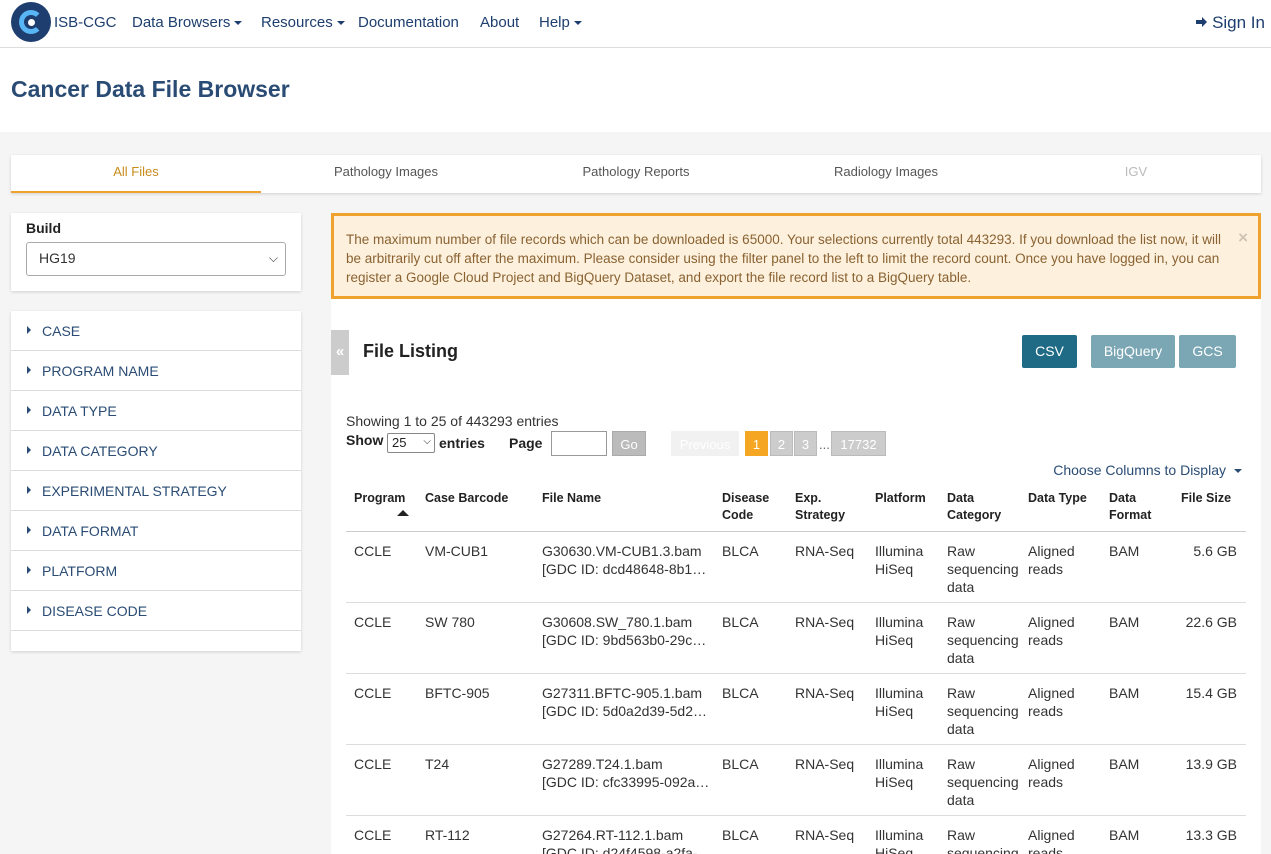 The image size is (1271, 854). I want to click on nav-resources: Resources, so click(303, 22).